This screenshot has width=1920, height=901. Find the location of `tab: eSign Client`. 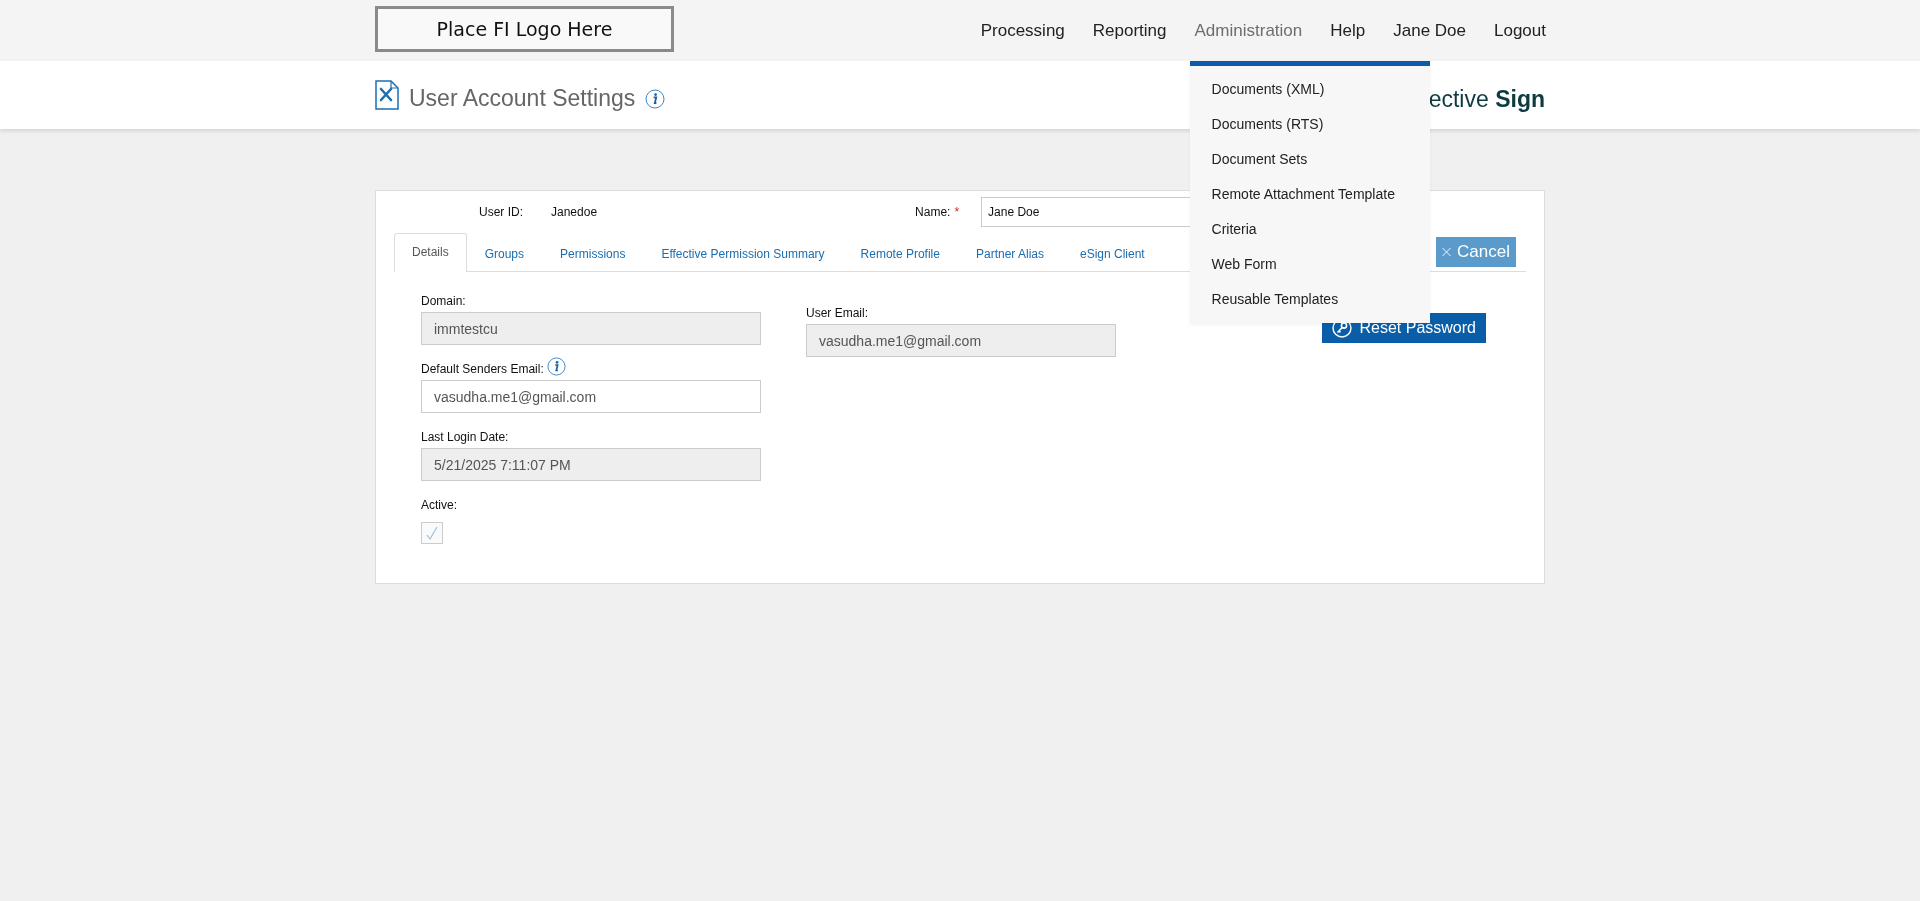

tab: eSign Client is located at coordinates (1112, 253).